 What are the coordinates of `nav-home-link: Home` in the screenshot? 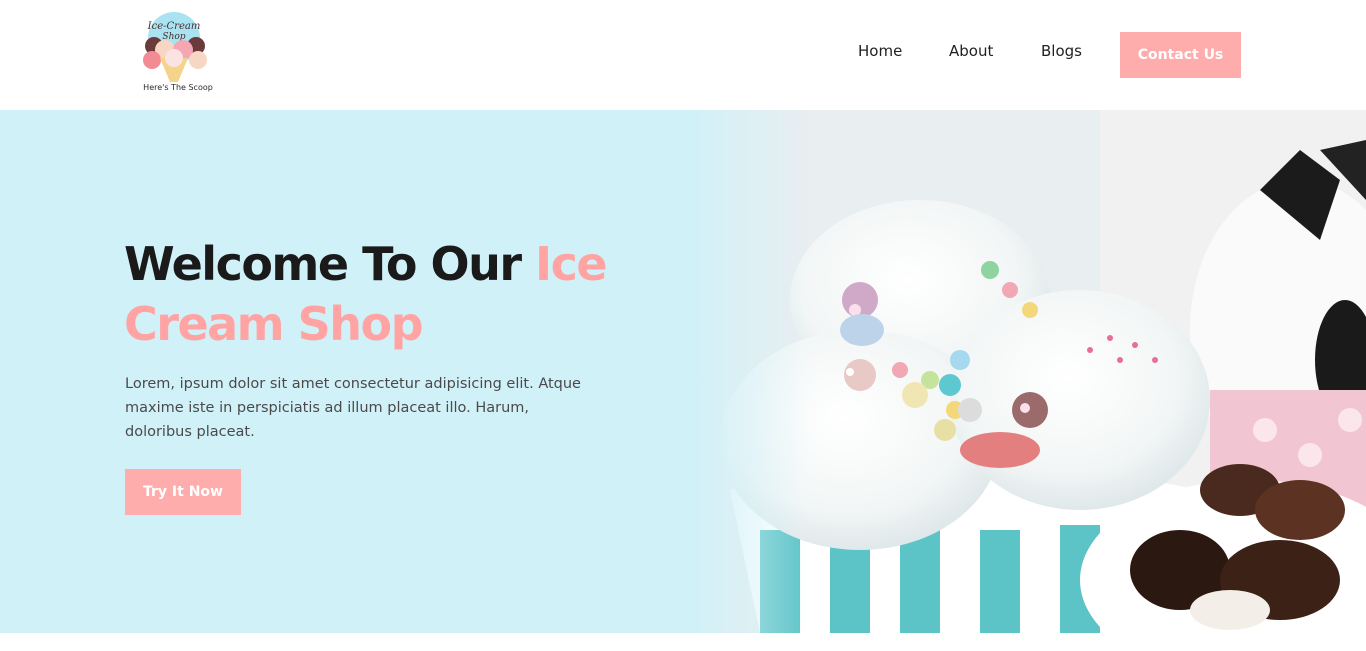 It's located at (880, 51).